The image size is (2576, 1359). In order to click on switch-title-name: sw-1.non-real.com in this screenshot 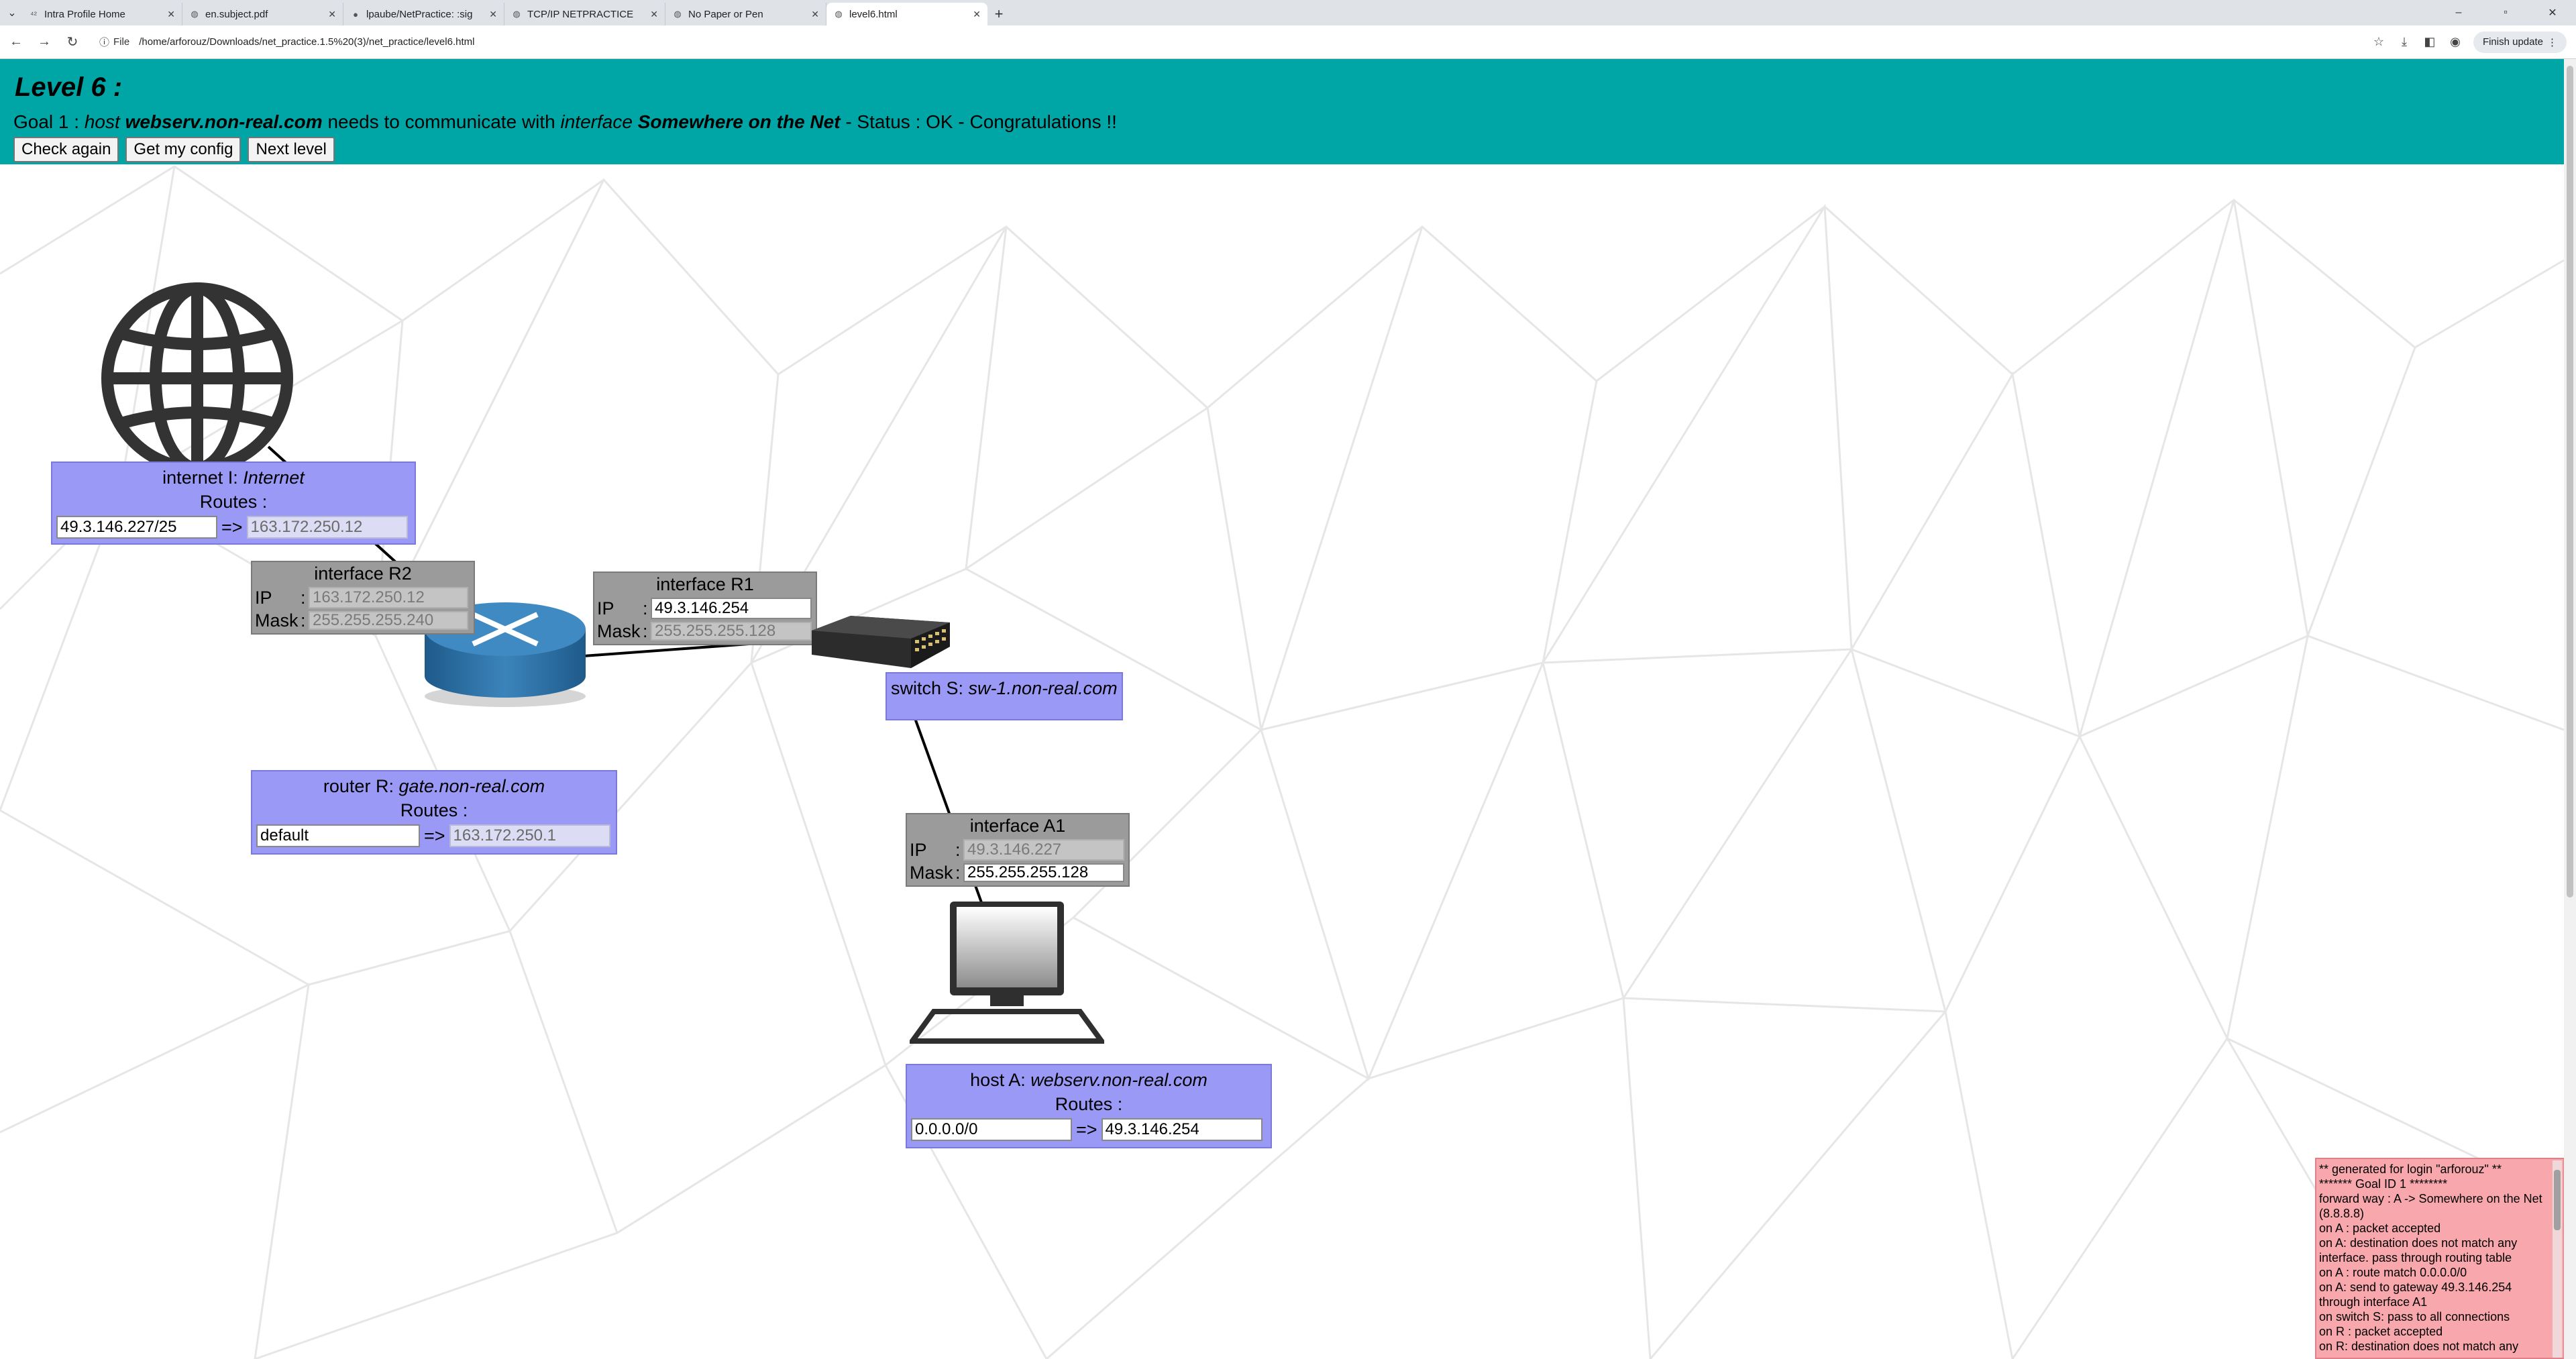, I will do `click(1043, 688)`.